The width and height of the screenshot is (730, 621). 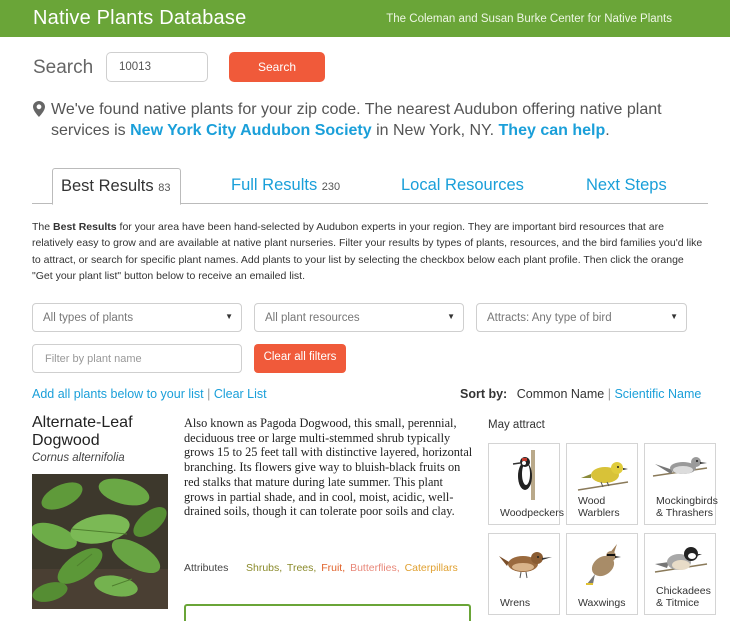 What do you see at coordinates (683, 597) in the screenshot?
I see `bird-name: Chickadees & Titmice` at bounding box center [683, 597].